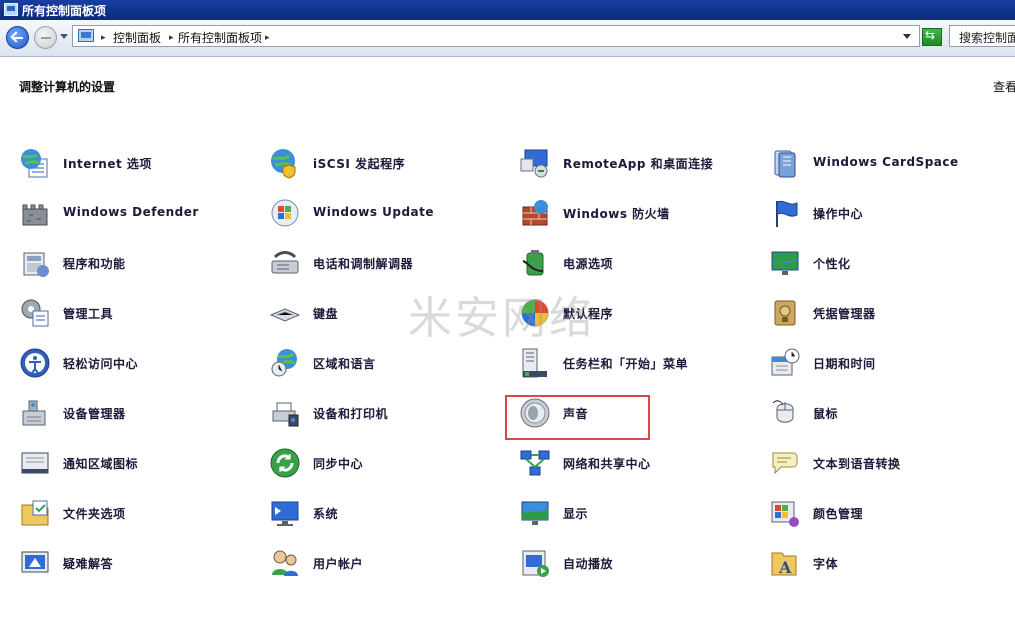 The width and height of the screenshot is (1015, 624). Describe the element at coordinates (889, 266) in the screenshot. I see `control-panel-item: 个性化` at that location.